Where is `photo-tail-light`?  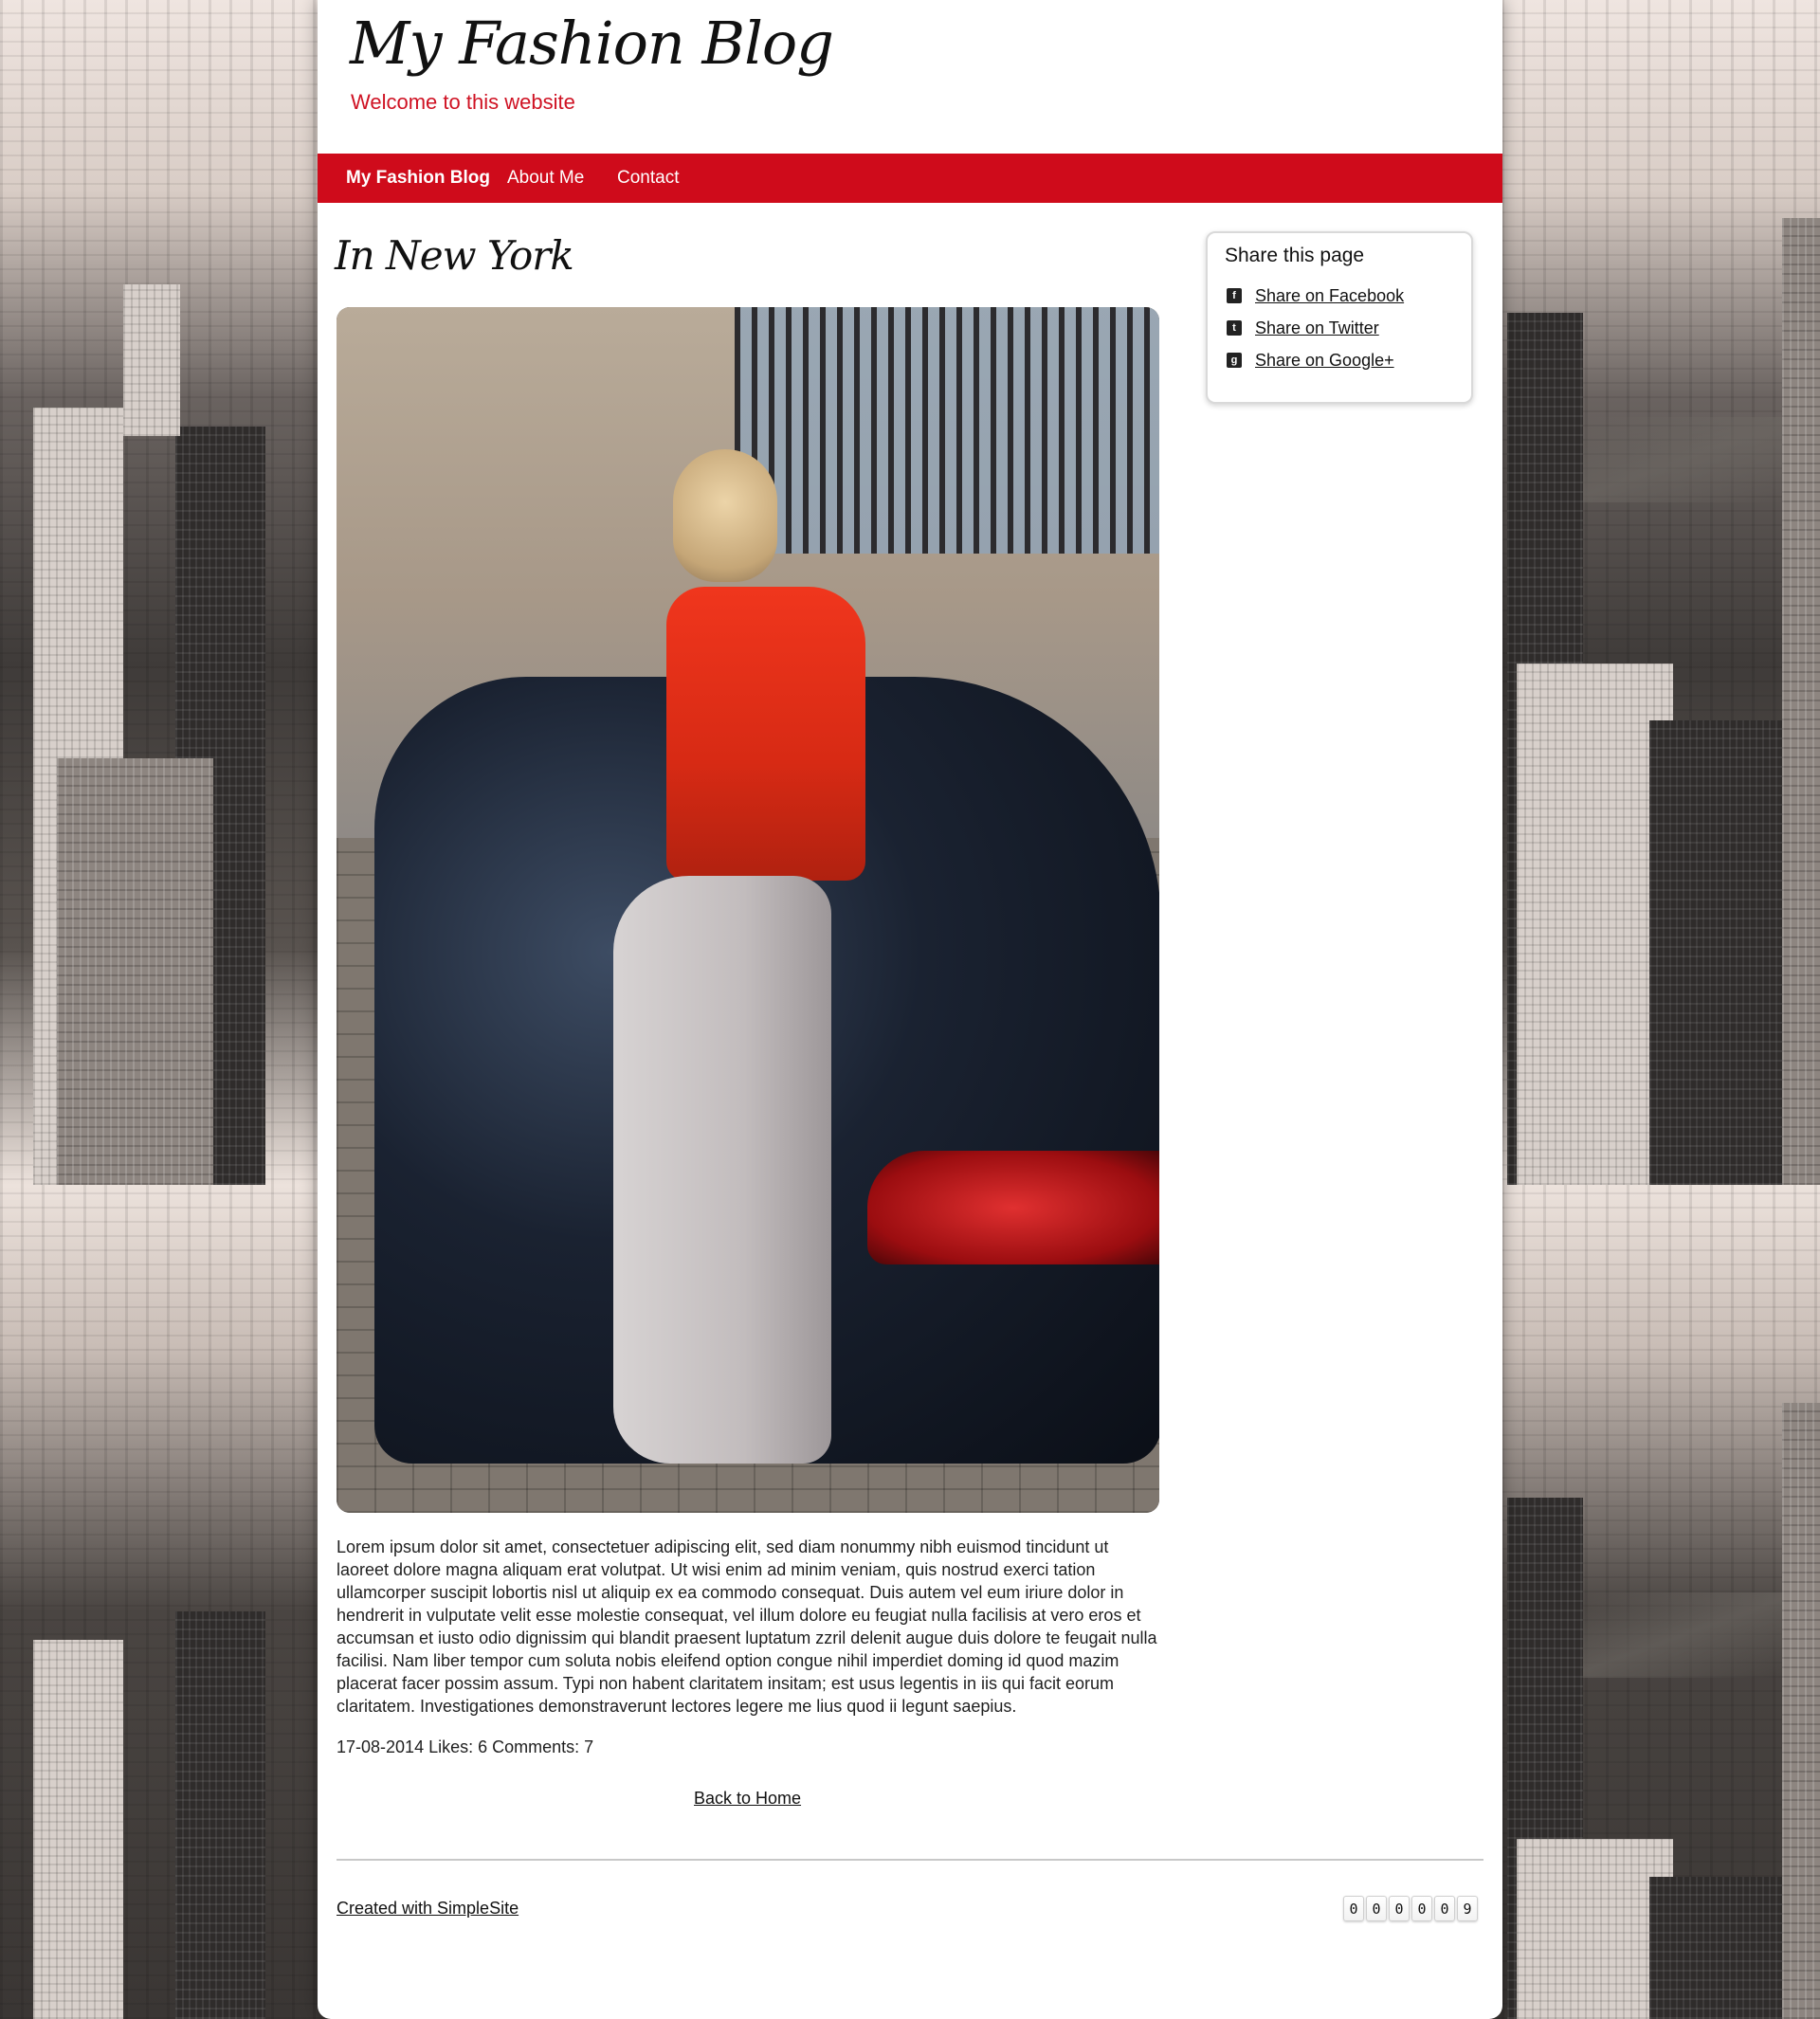 photo-tail-light is located at coordinates (1013, 1207).